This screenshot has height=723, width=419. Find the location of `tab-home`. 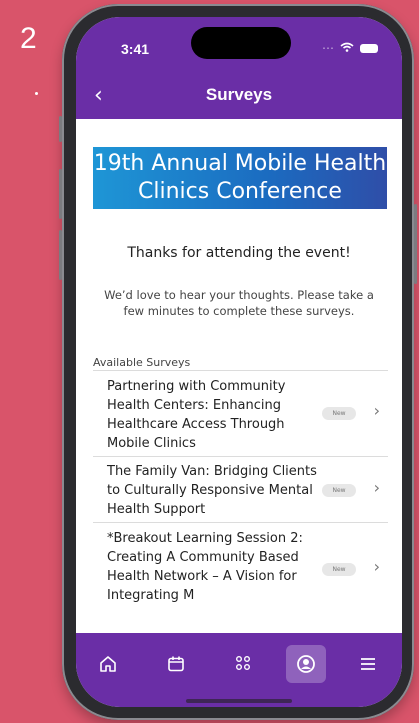

tab-home is located at coordinates (108, 664).